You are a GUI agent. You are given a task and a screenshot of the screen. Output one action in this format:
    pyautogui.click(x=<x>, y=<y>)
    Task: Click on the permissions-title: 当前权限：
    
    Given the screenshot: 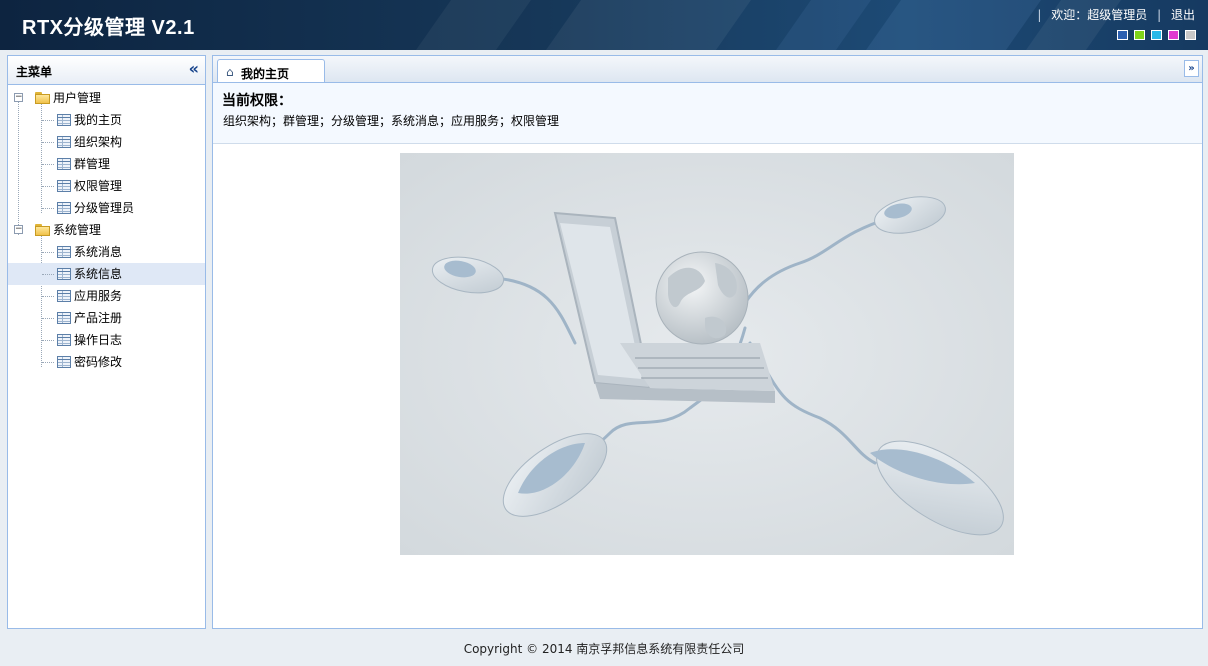 What is the action you would take?
    pyautogui.click(x=257, y=101)
    